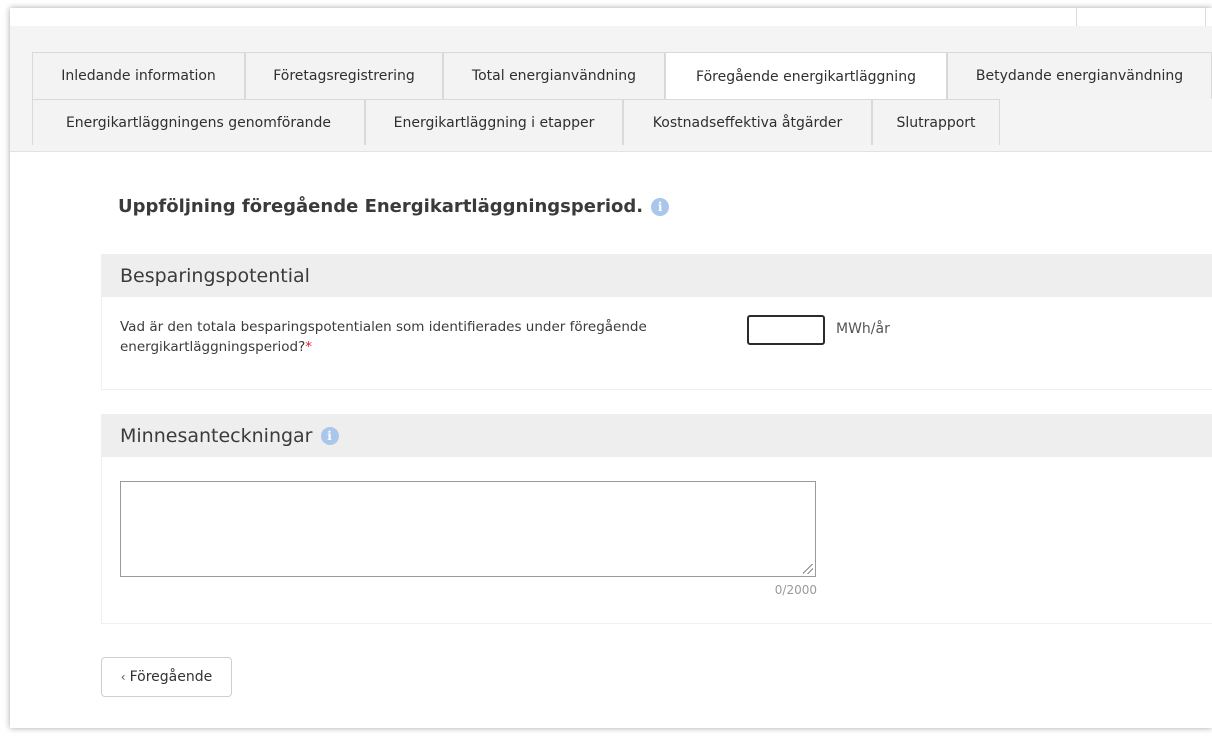 This screenshot has width=1212, height=736. I want to click on notes-textarea, so click(468, 529).